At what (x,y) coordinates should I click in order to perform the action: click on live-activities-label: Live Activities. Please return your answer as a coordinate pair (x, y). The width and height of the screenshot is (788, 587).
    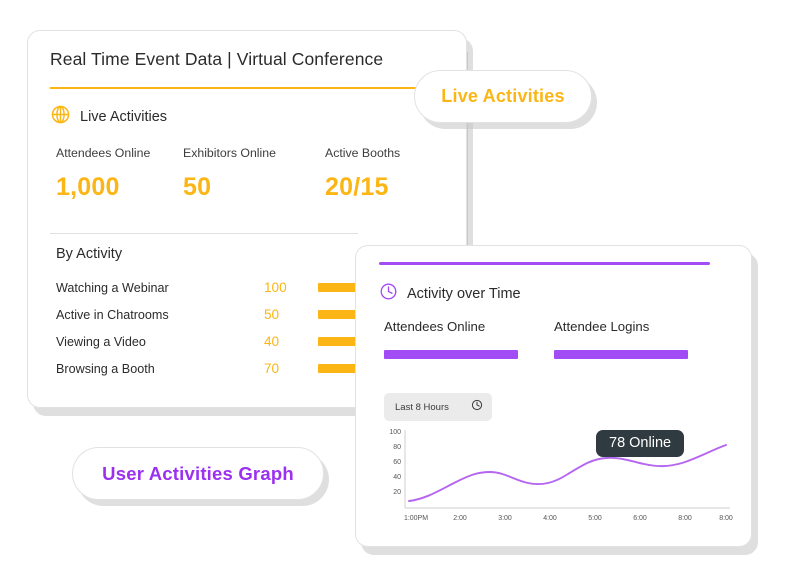
    Looking at the image, I should click on (124, 117).